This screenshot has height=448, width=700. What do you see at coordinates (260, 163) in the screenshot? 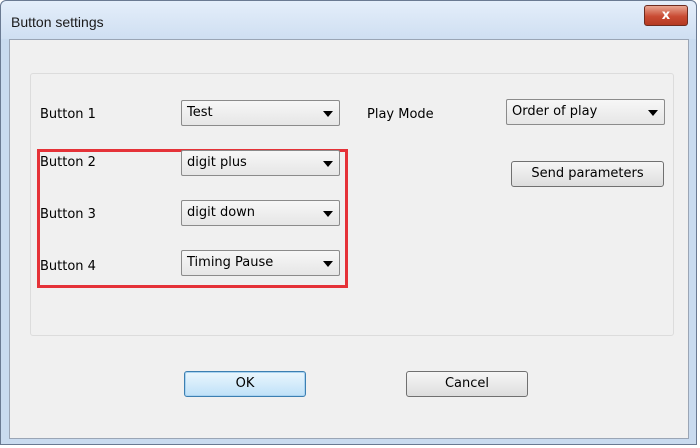
I see `button-2-select: digit plus` at bounding box center [260, 163].